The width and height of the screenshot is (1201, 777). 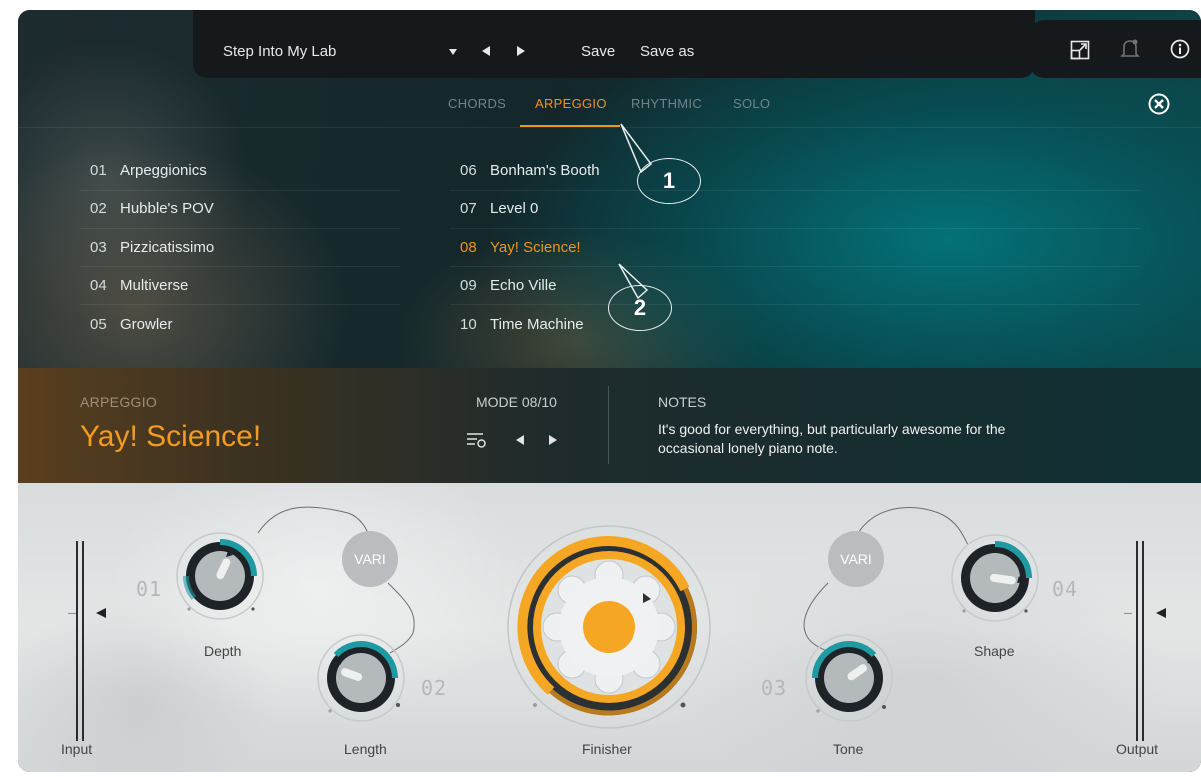 I want to click on preset-name: Level 0, so click(x=514, y=208).